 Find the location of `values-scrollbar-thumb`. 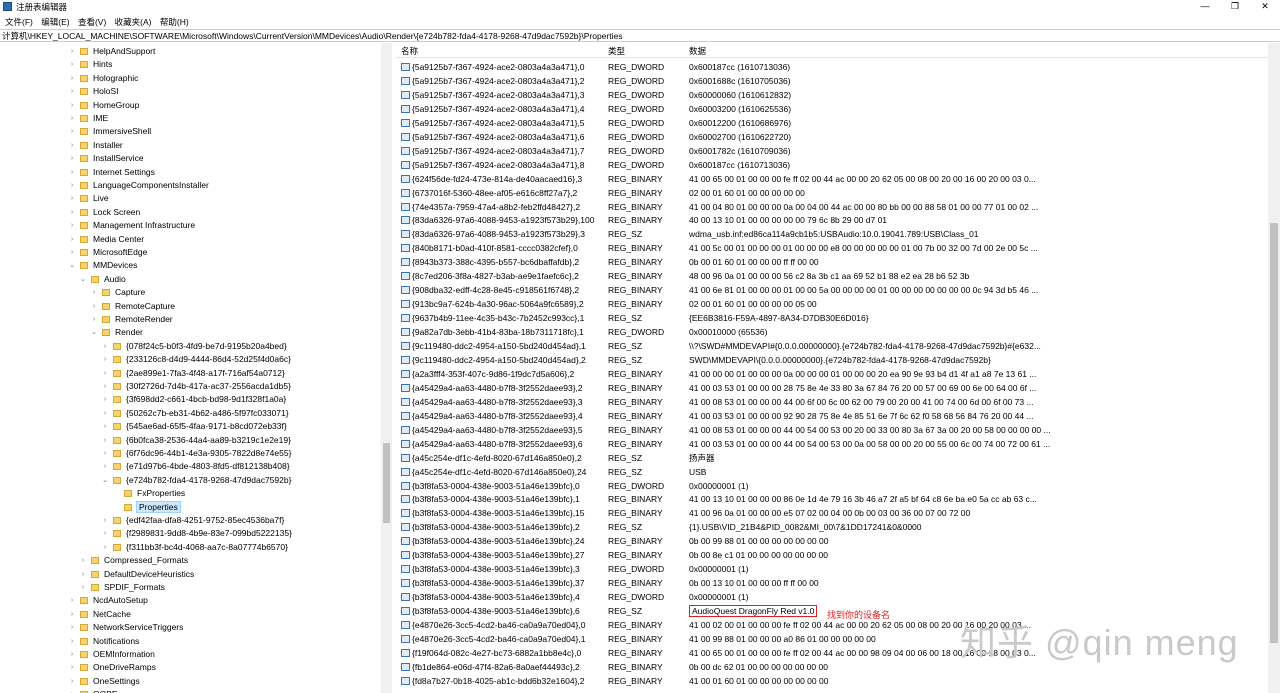

values-scrollbar-thumb is located at coordinates (1274, 433).